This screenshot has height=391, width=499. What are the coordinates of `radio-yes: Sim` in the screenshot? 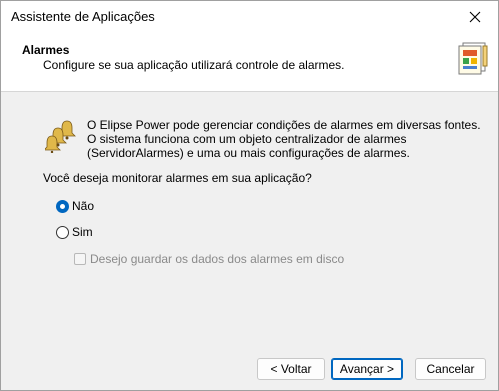 It's located at (74, 232).